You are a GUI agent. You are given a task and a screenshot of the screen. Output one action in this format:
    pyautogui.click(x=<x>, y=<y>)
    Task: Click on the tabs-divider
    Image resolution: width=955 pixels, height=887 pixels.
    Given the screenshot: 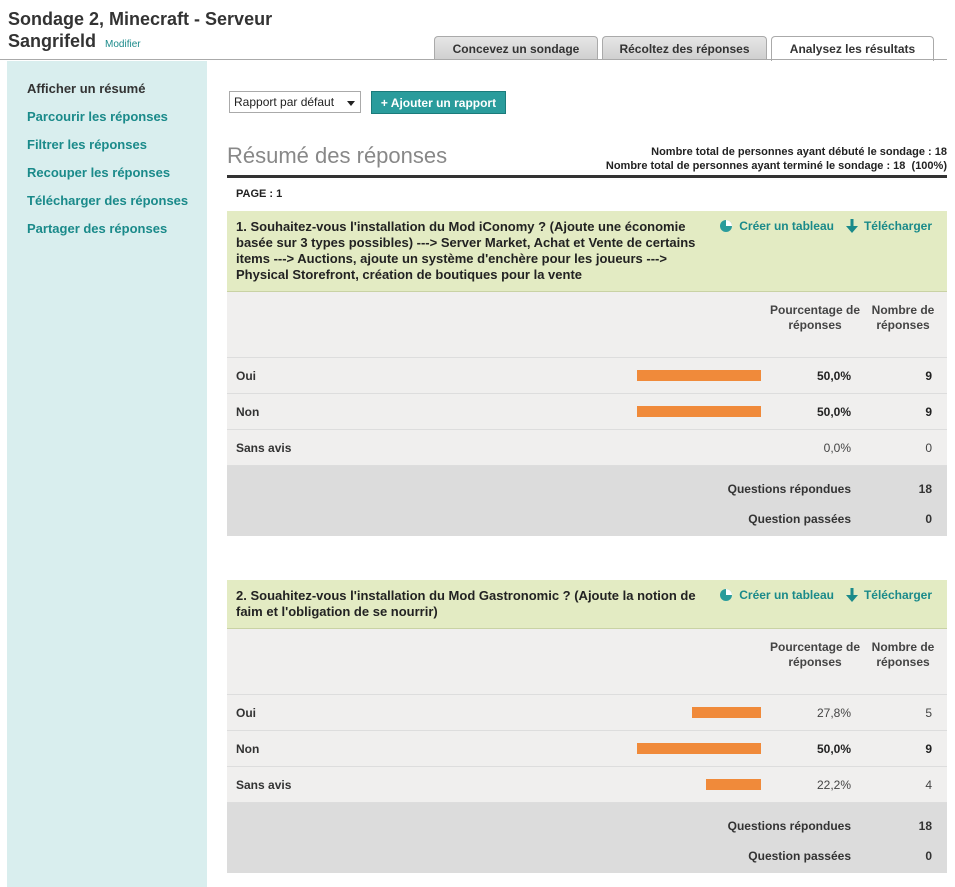 What is the action you would take?
    pyautogui.click(x=473, y=59)
    